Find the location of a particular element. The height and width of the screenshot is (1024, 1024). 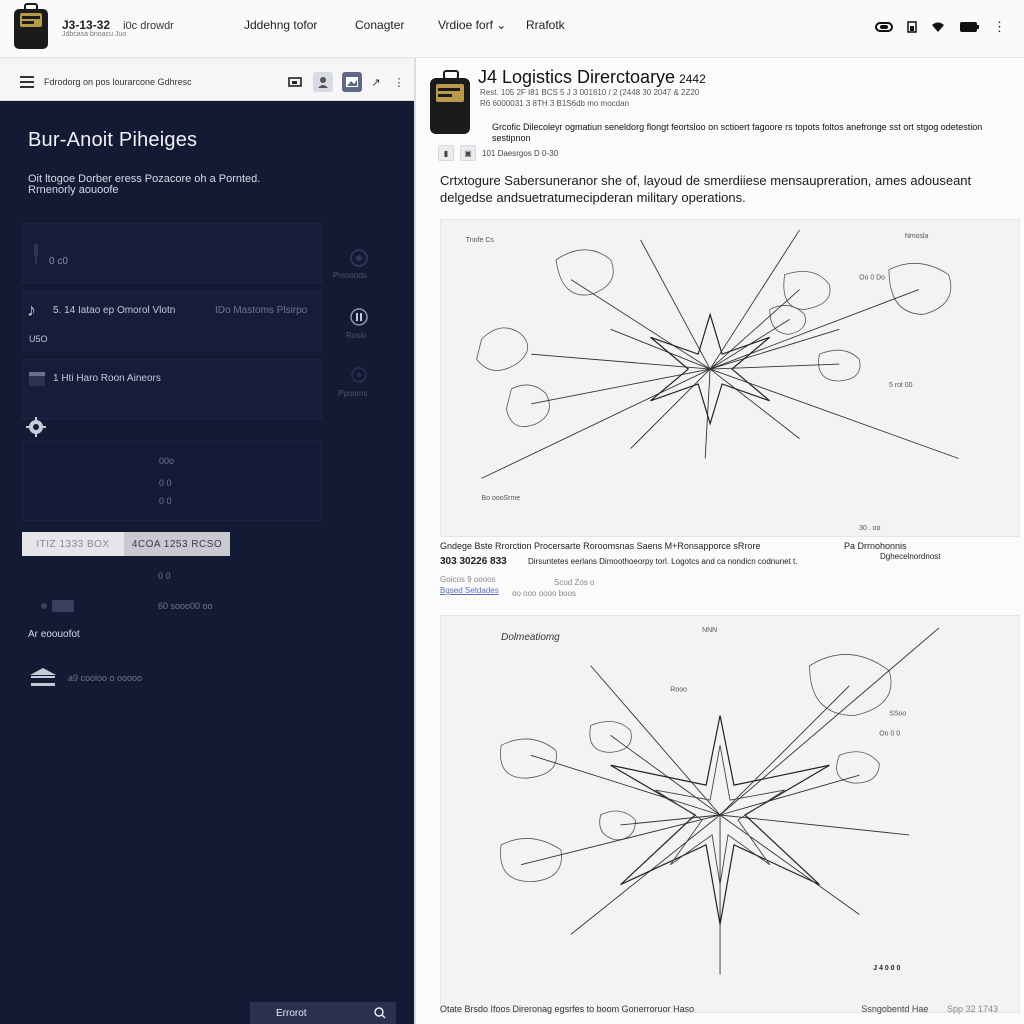

caption1-right2: Dghecelnordnost is located at coordinates (910, 556).